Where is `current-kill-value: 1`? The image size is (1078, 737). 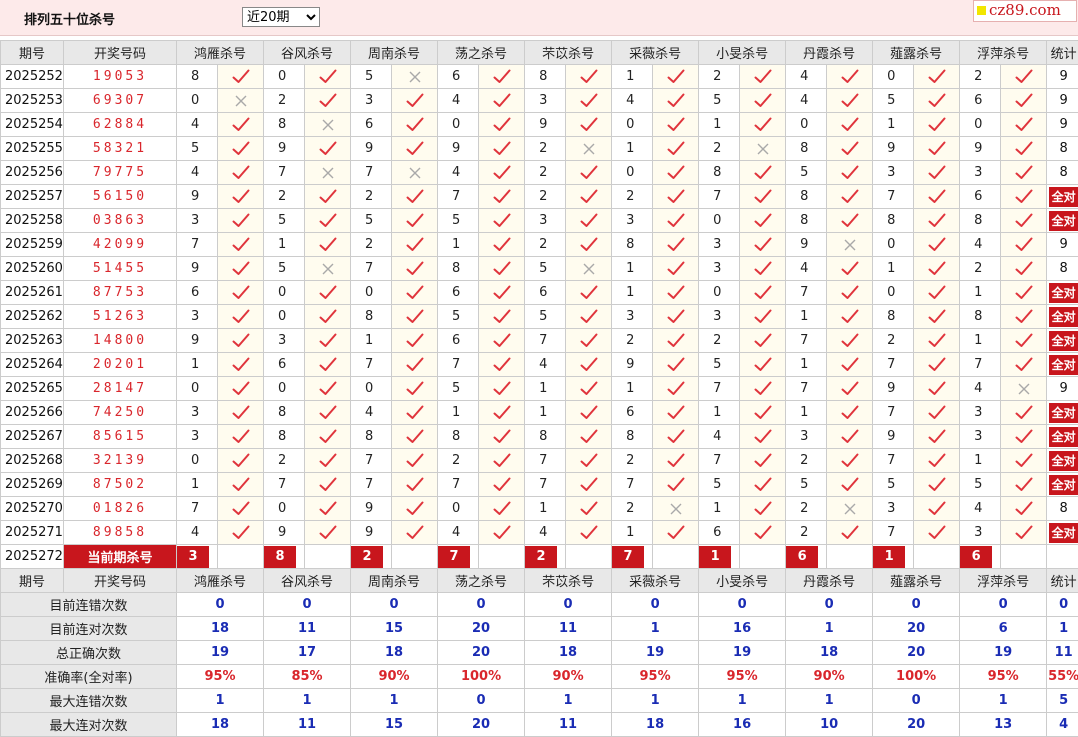 current-kill-value: 1 is located at coordinates (715, 557).